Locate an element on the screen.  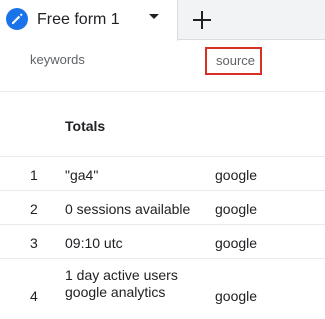
totals-label: Totals is located at coordinates (85, 126).